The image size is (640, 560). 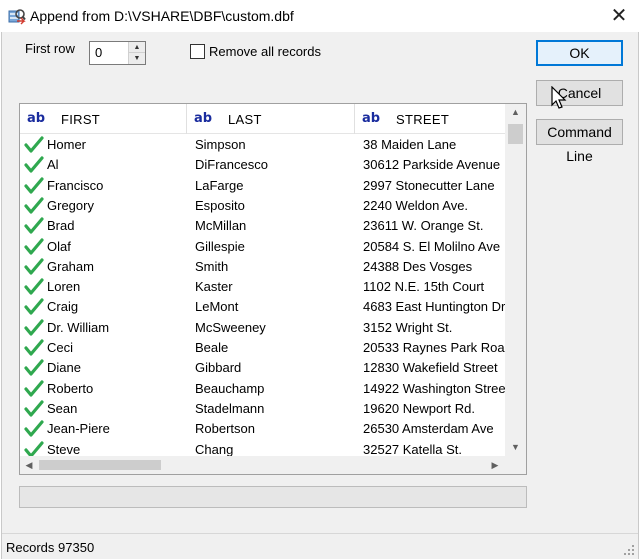 I want to click on cell-street: 2997 Stonecutter Lane, so click(x=434, y=186).